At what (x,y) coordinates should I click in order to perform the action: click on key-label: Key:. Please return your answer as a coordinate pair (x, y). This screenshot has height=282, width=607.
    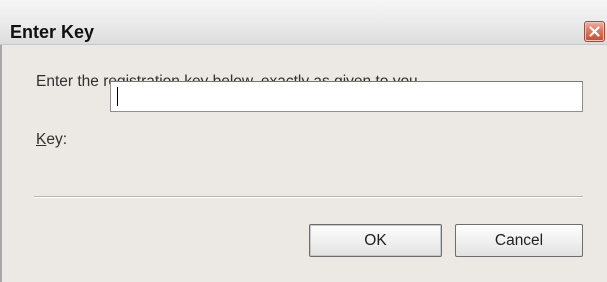
    Looking at the image, I should click on (51, 140).